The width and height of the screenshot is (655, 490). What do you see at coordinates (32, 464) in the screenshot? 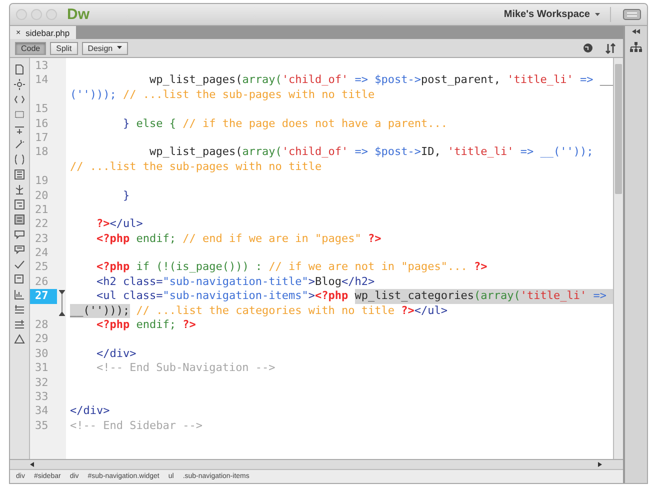
I see `scroll-left-icon` at bounding box center [32, 464].